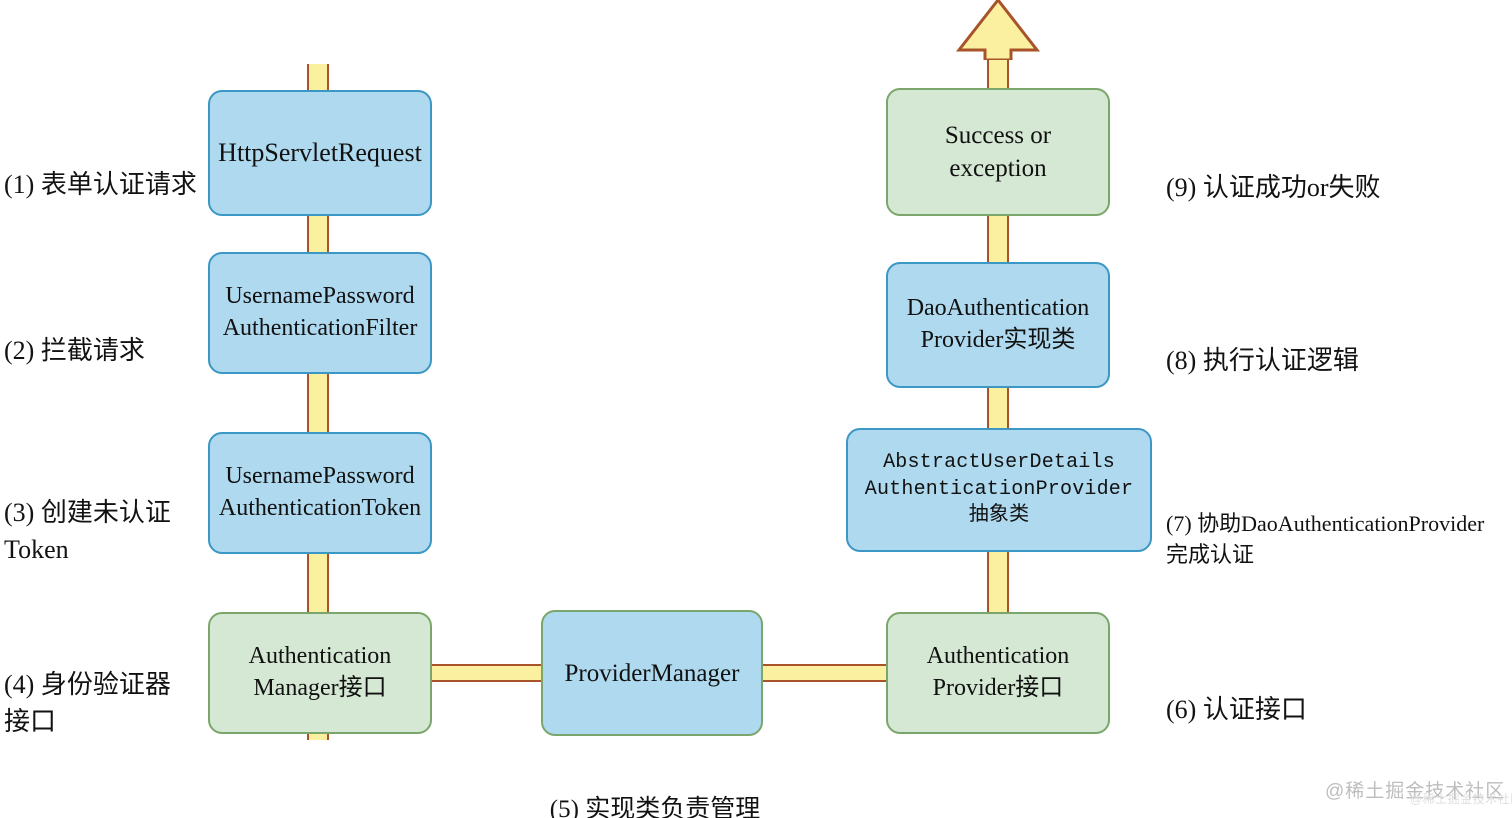 This screenshot has height=818, width=1512. What do you see at coordinates (1236, 709) in the screenshot?
I see `caption-text: (6) 认证接口` at bounding box center [1236, 709].